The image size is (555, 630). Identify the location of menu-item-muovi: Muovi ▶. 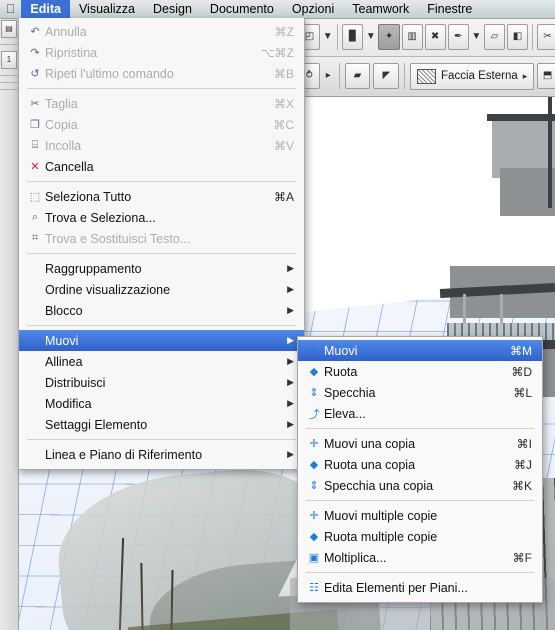
(161, 340).